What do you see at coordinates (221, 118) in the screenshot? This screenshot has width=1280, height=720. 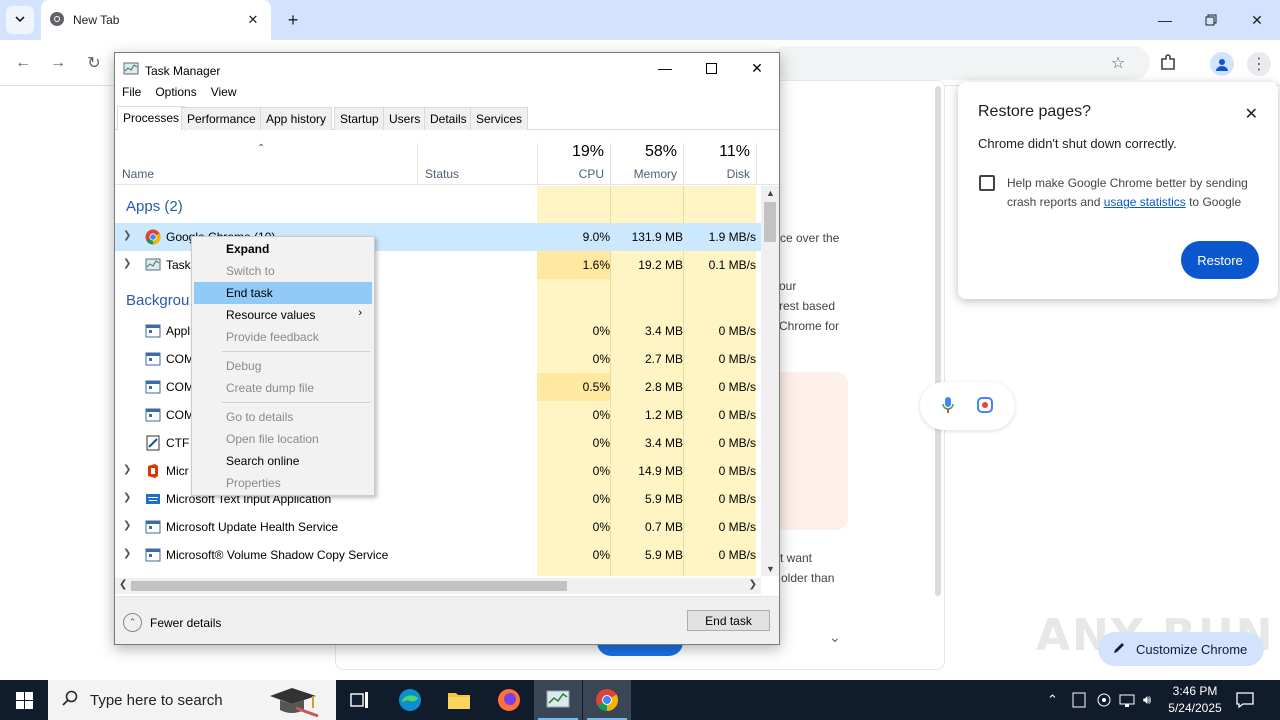 I see `tab-performance: Performance` at bounding box center [221, 118].